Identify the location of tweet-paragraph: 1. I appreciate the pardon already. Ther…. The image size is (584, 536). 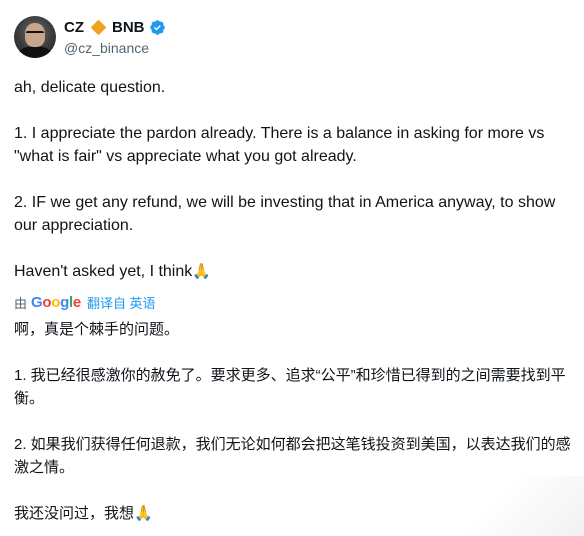
(281, 145).